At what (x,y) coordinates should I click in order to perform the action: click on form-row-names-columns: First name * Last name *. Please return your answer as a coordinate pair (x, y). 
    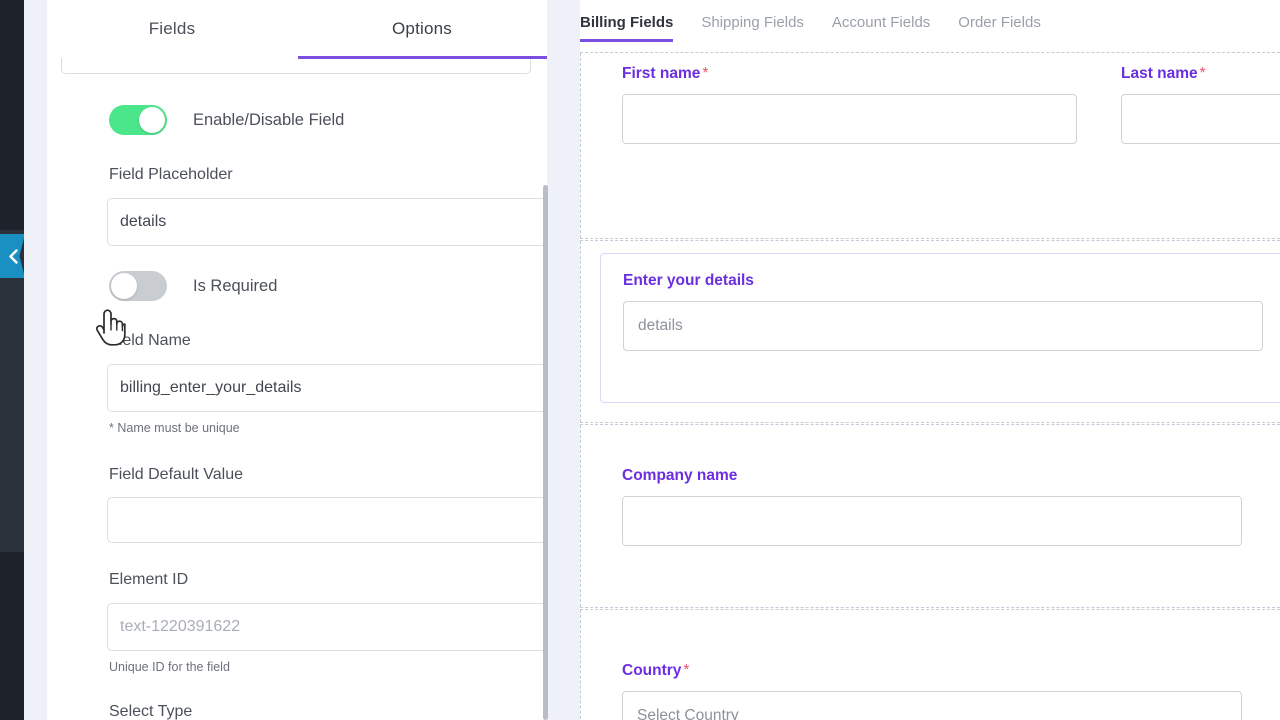
    Looking at the image, I should click on (951, 104).